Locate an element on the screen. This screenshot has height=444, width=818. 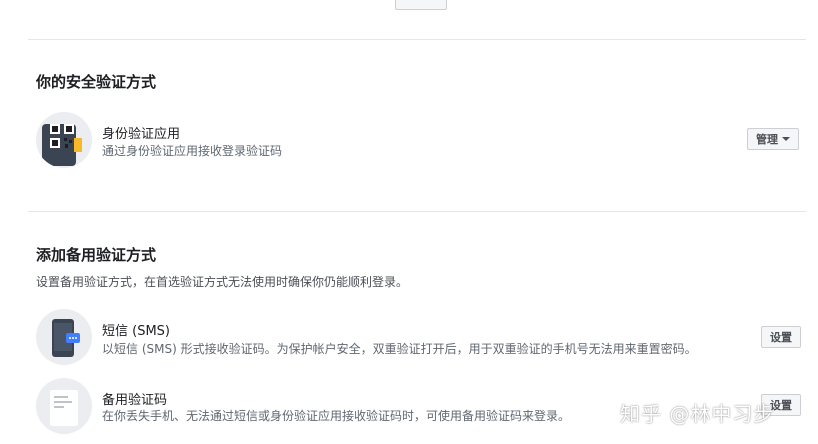
method-desc-authenticator: 通过身份验证应用接收登录验证码 is located at coordinates (192, 151).